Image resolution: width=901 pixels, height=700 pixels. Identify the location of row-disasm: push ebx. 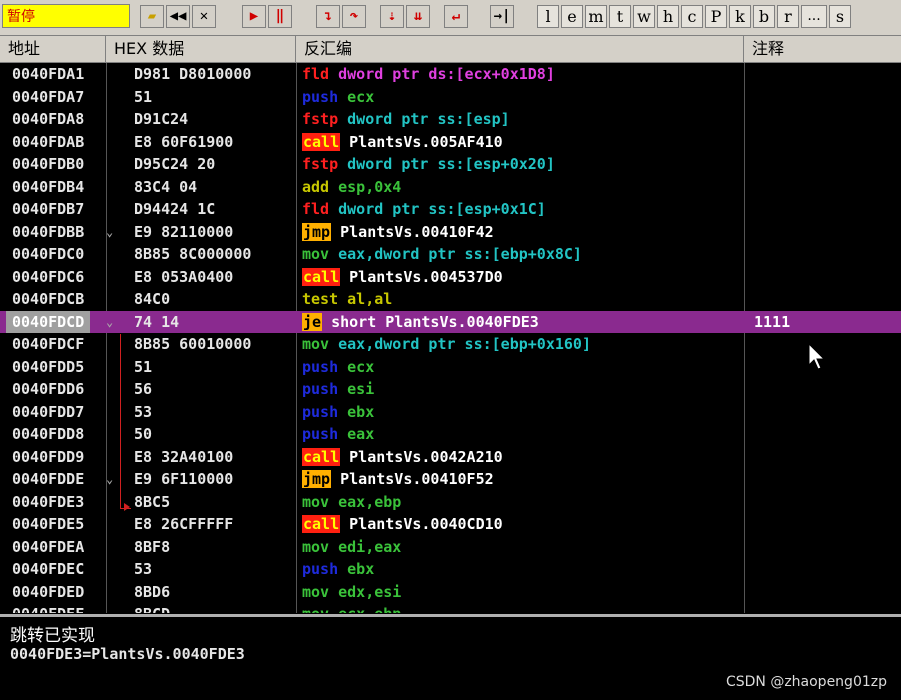
(338, 412).